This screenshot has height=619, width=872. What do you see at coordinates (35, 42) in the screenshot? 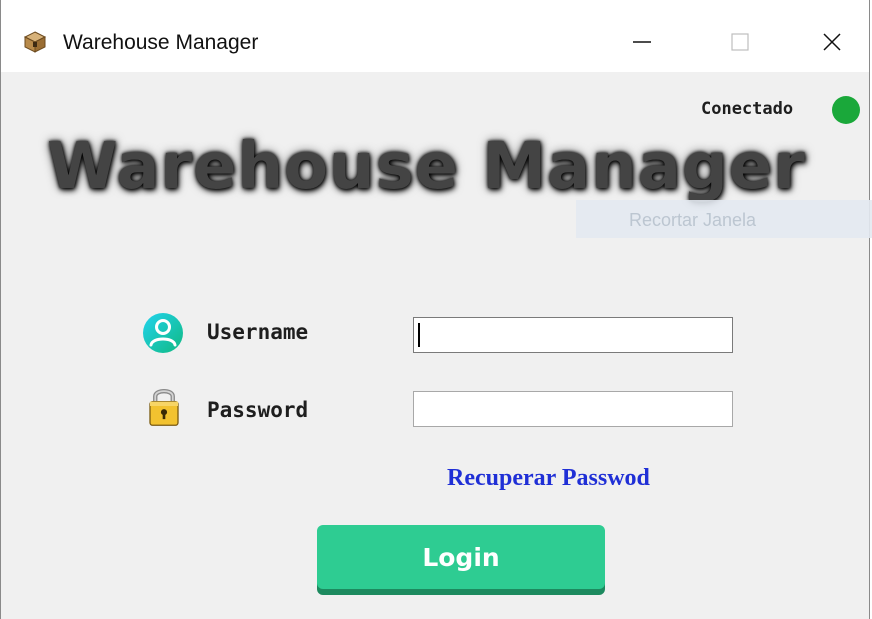
I see `package-icon` at bounding box center [35, 42].